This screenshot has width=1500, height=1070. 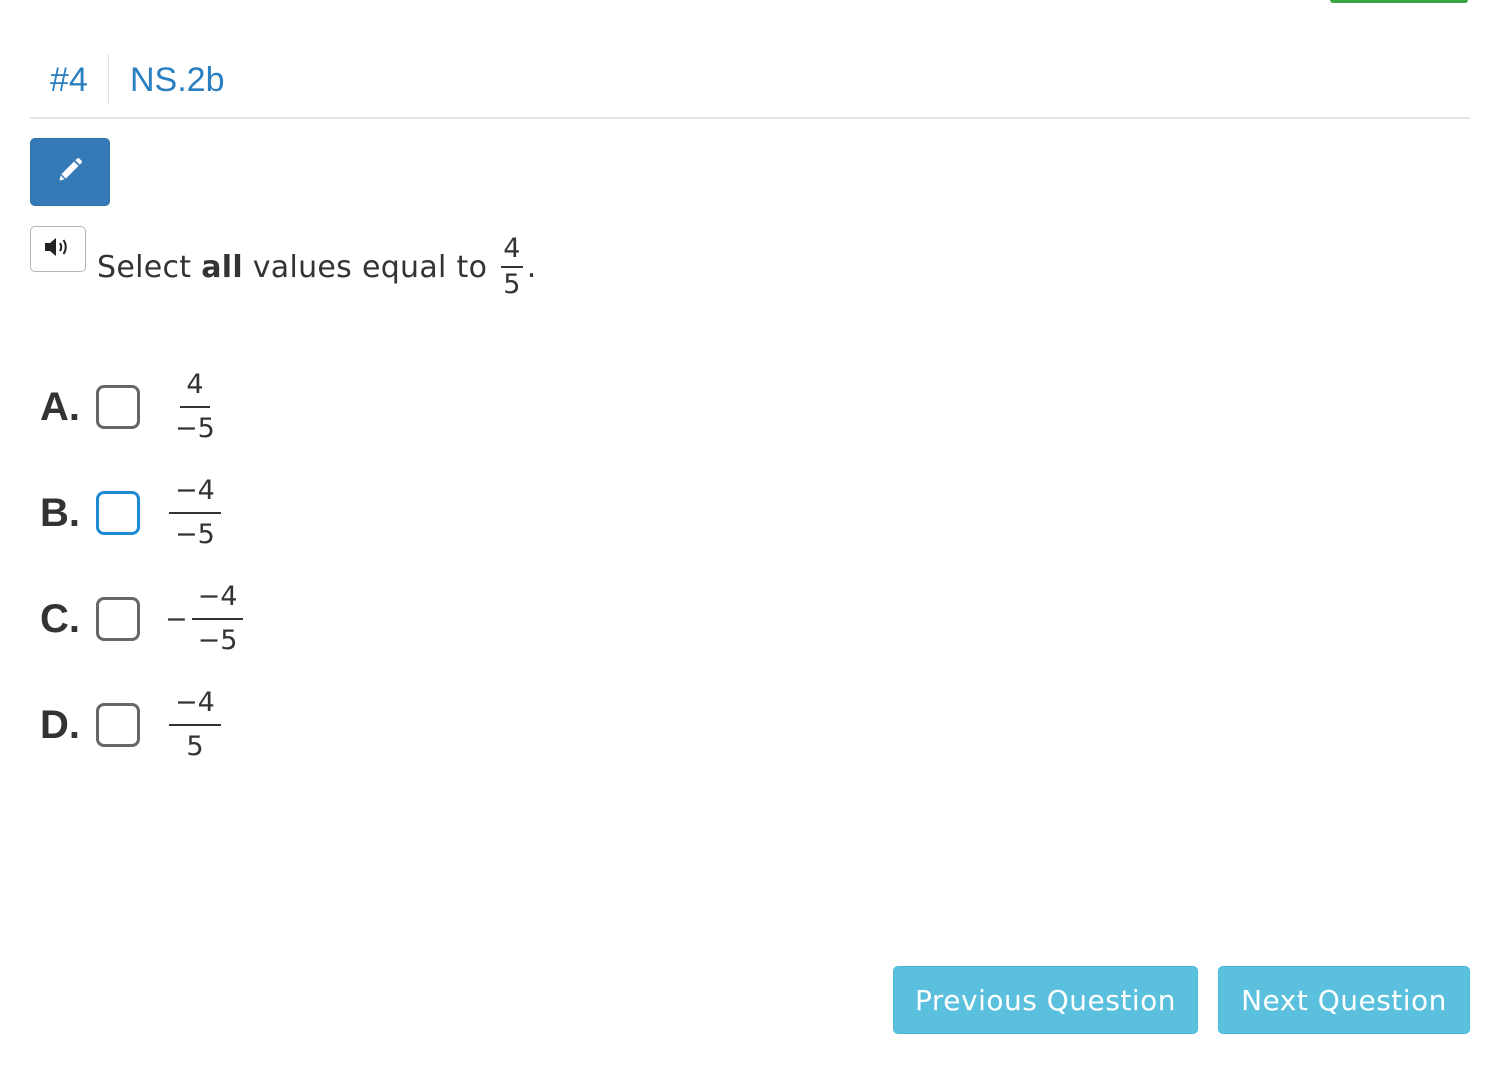 What do you see at coordinates (1399, 1) in the screenshot?
I see `top-accent-bar` at bounding box center [1399, 1].